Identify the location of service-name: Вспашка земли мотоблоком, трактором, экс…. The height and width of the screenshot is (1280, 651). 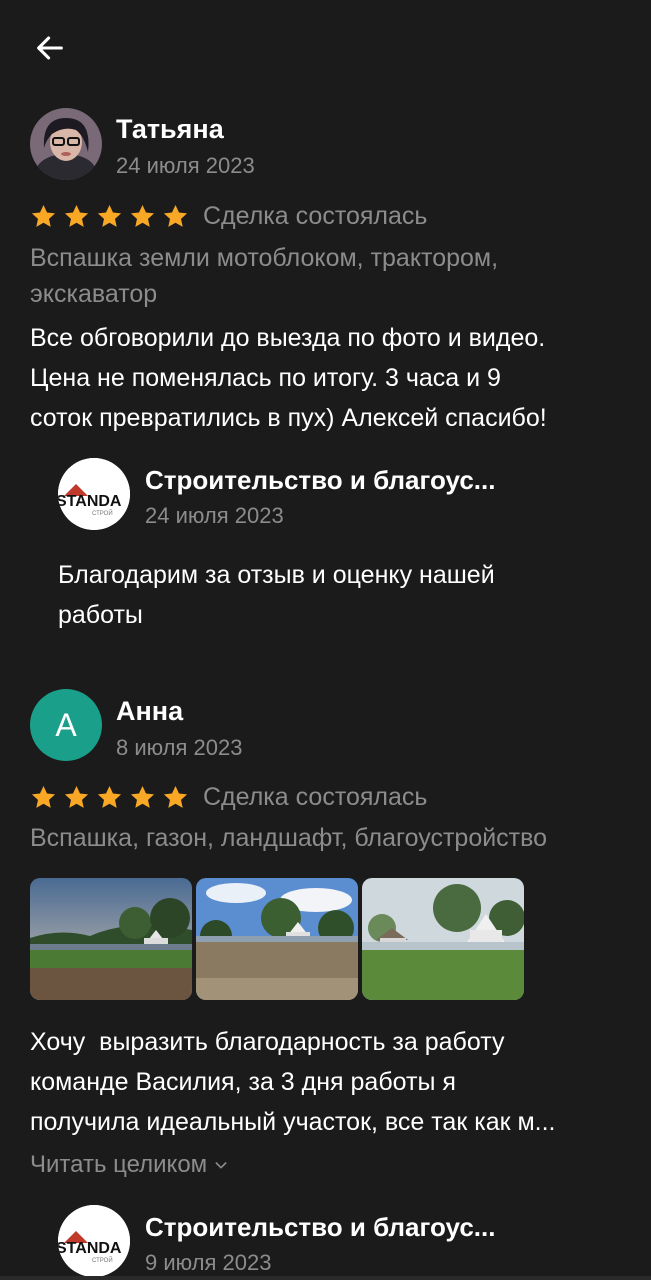
(264, 276).